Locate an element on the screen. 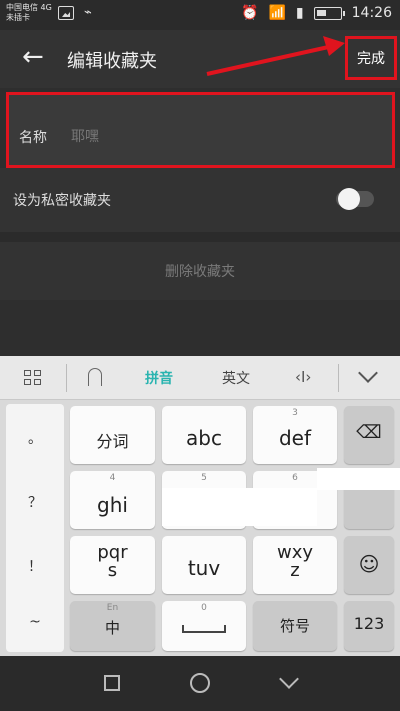 This screenshot has width=400, height=711. recent-apps-icon is located at coordinates (112, 683).